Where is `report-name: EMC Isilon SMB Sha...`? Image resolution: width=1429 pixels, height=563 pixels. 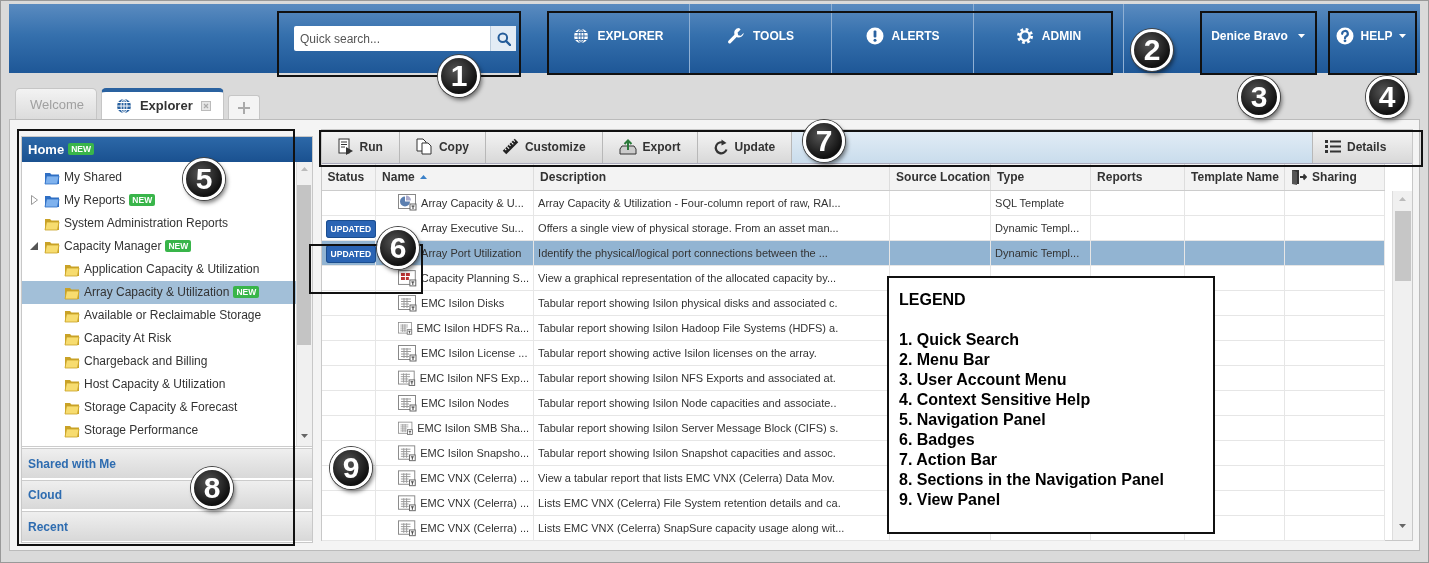 report-name: EMC Isilon SMB Sha... is located at coordinates (473, 428).